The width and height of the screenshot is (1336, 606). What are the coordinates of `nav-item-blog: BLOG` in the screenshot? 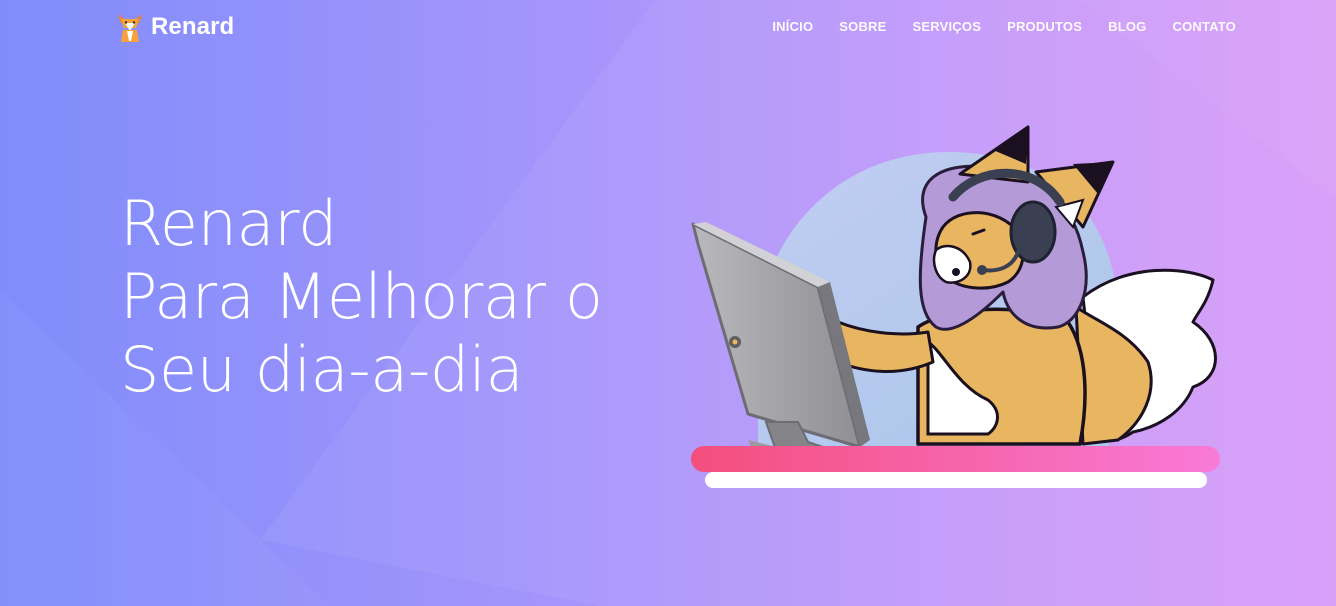 It's located at (1127, 27).